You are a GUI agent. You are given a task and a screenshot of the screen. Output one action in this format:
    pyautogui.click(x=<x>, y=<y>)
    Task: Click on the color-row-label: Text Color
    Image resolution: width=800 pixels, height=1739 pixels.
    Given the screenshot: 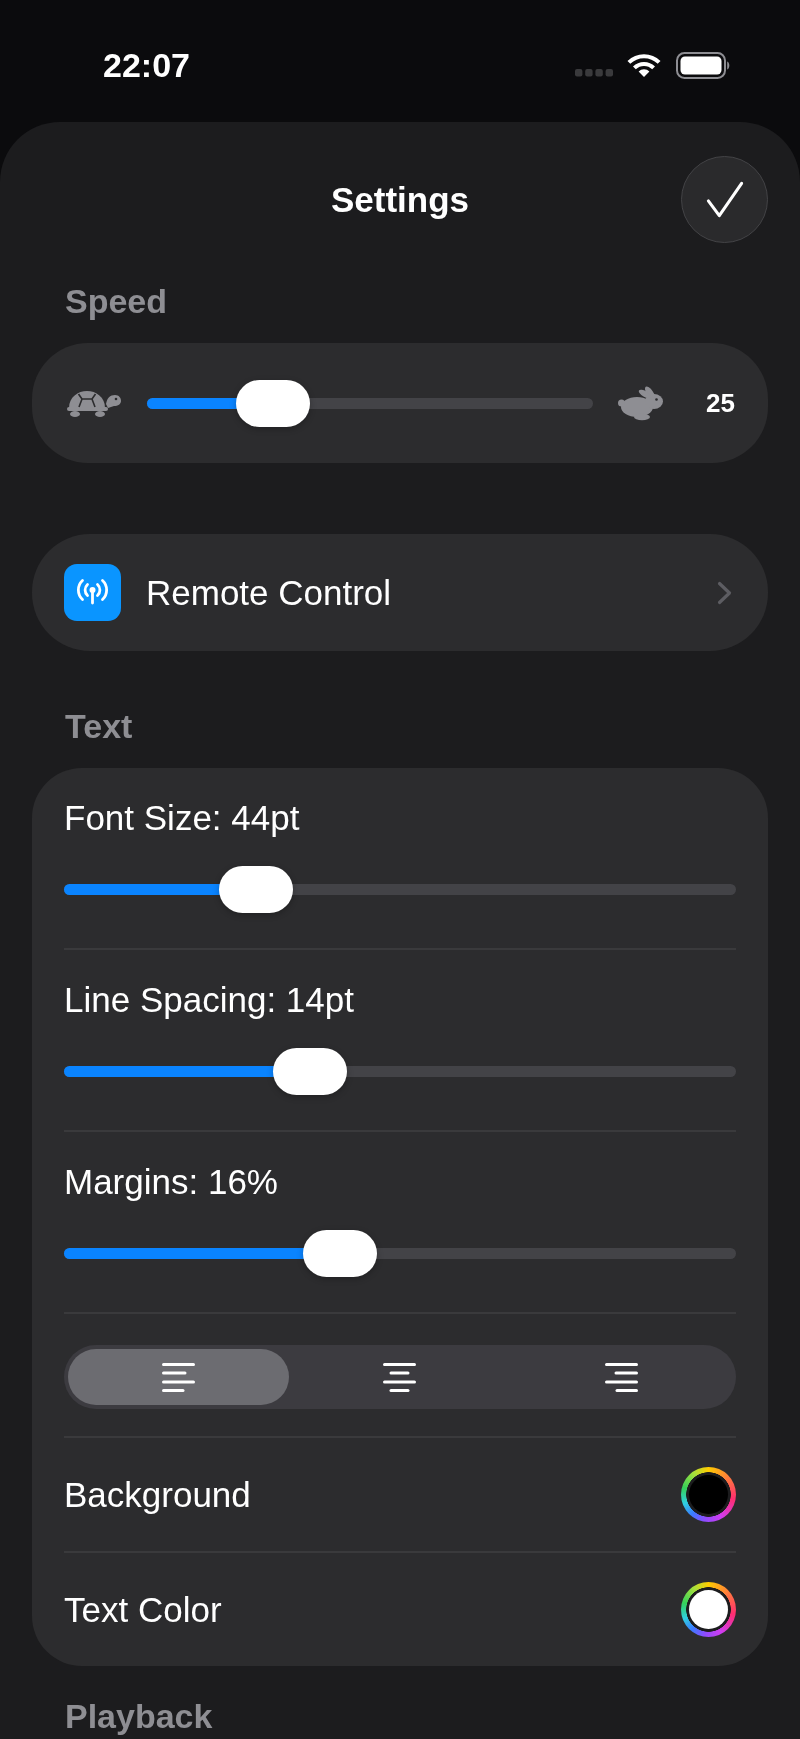 What is the action you would take?
    pyautogui.click(x=143, y=1609)
    